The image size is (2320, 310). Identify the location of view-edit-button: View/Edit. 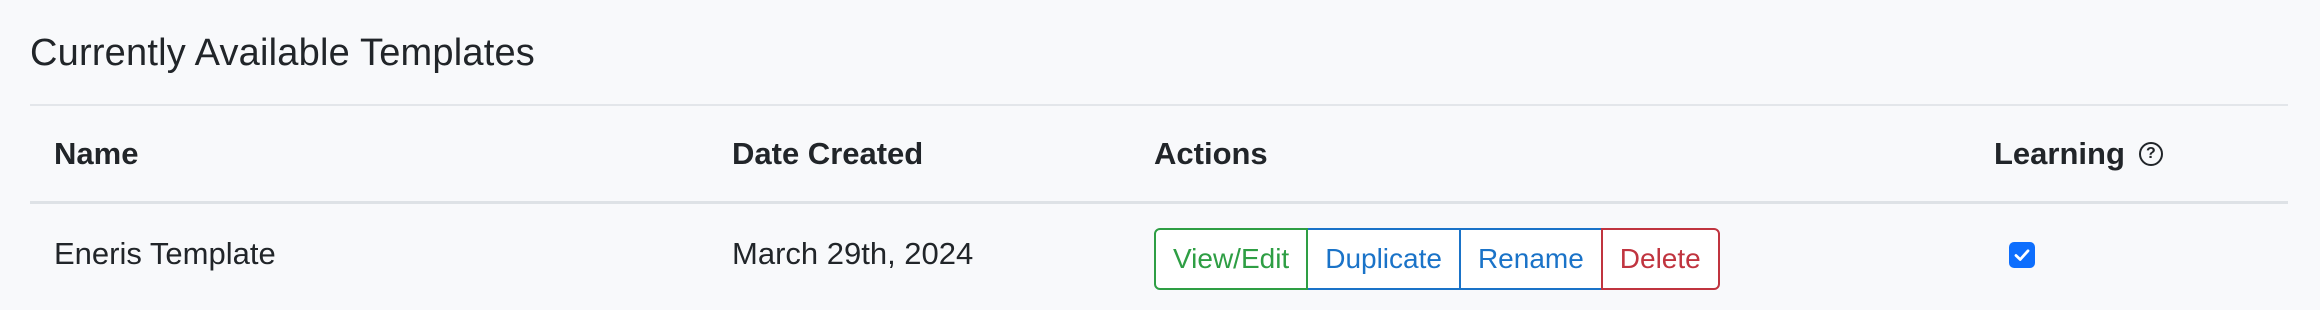
(1231, 259).